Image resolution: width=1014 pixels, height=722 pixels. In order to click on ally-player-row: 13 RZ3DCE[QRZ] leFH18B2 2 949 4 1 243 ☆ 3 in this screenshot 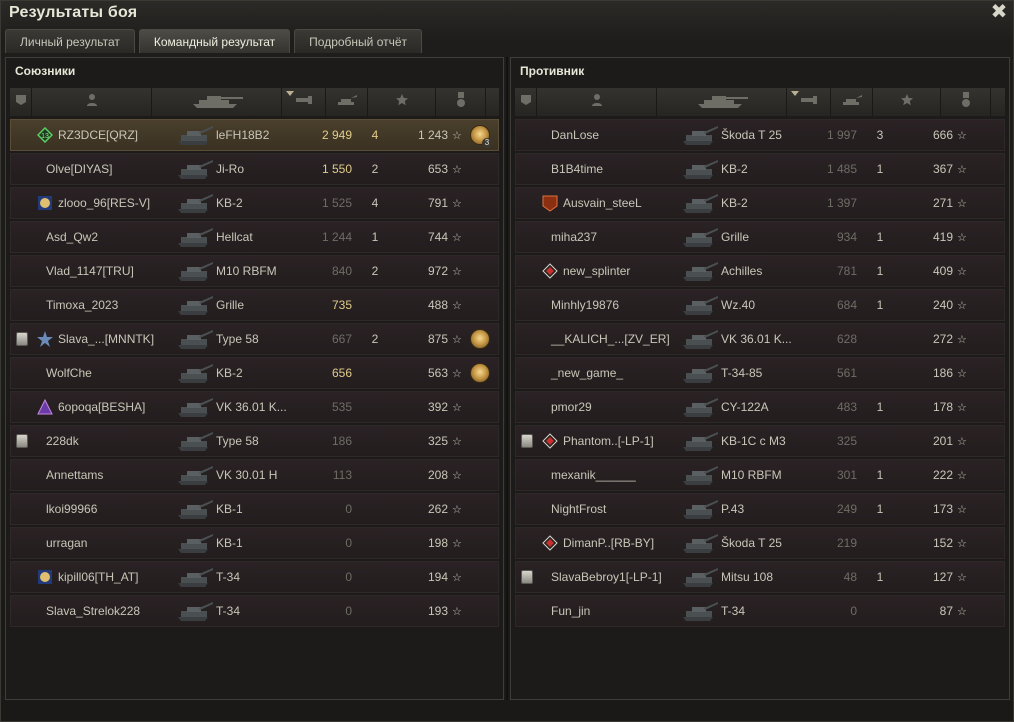, I will do `click(254, 135)`.